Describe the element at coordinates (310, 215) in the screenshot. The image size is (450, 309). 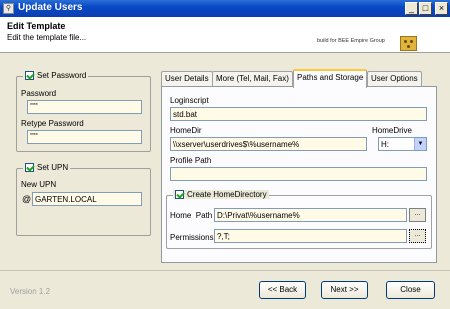
I see `home-path-field: D:\Privat\%username%` at that location.